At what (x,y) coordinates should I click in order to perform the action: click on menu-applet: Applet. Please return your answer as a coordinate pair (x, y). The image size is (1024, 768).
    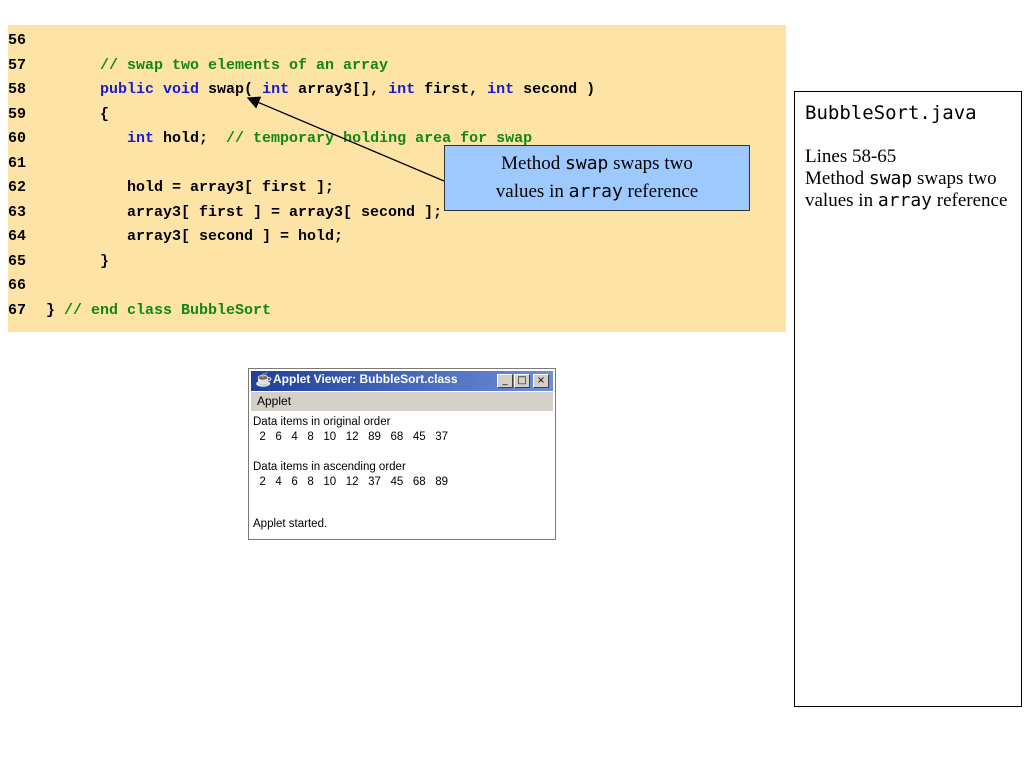
    Looking at the image, I should click on (271, 401).